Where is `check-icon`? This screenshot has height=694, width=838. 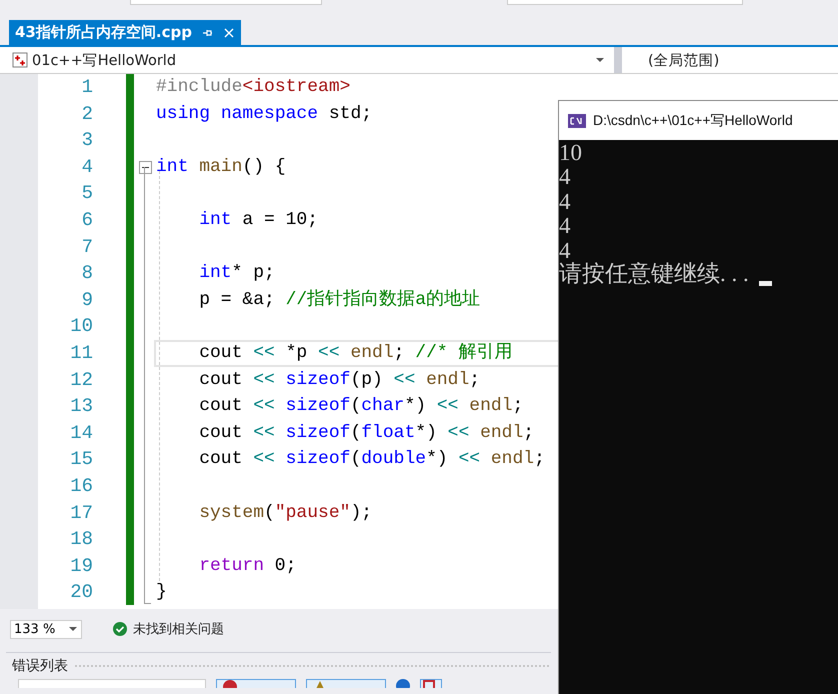 check-icon is located at coordinates (120, 629).